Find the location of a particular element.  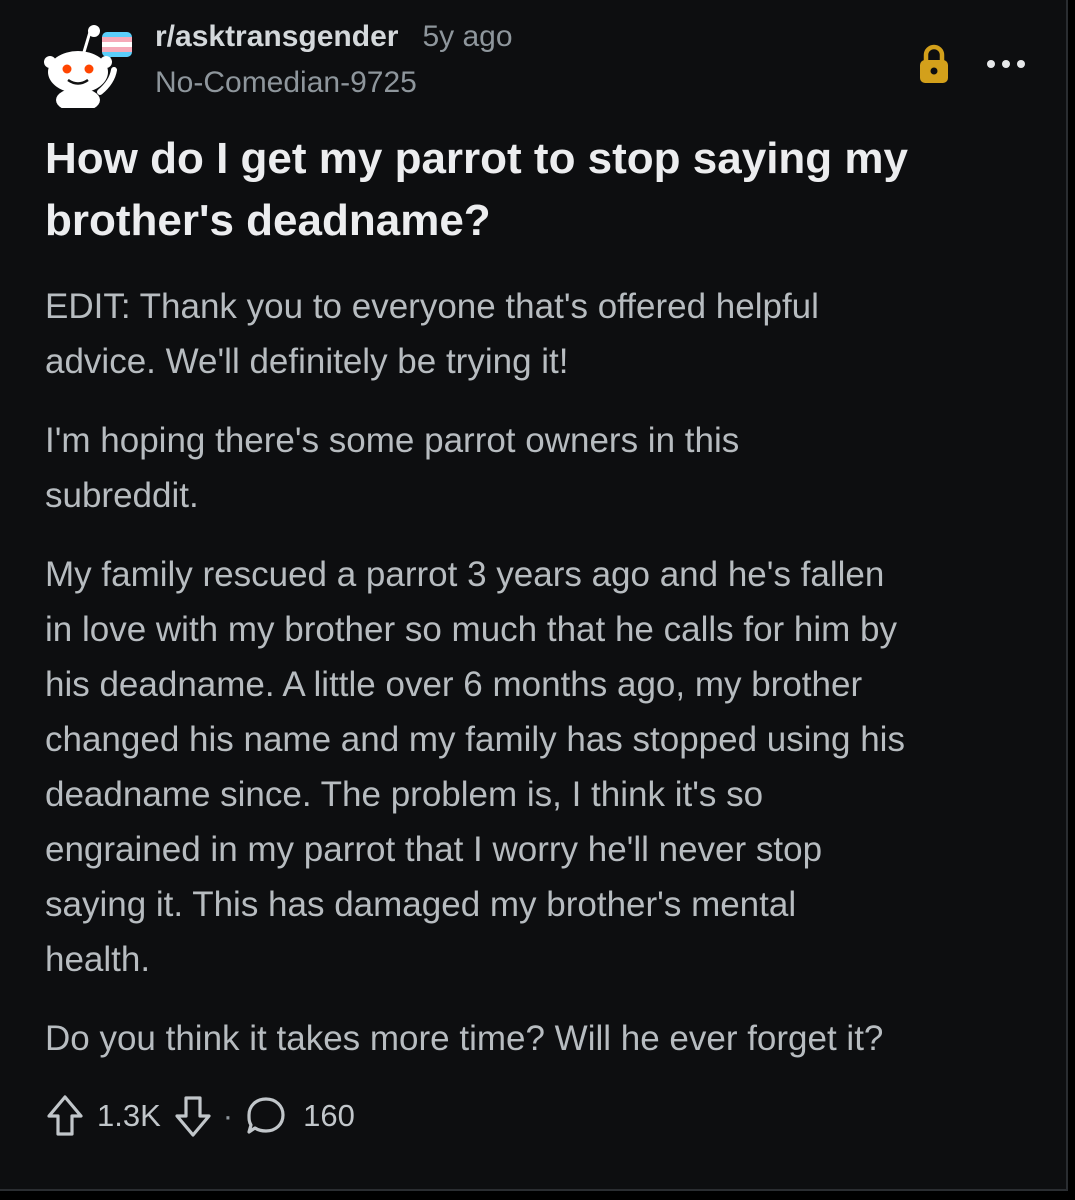

comment-bubble-icon is located at coordinates (266, 1116).